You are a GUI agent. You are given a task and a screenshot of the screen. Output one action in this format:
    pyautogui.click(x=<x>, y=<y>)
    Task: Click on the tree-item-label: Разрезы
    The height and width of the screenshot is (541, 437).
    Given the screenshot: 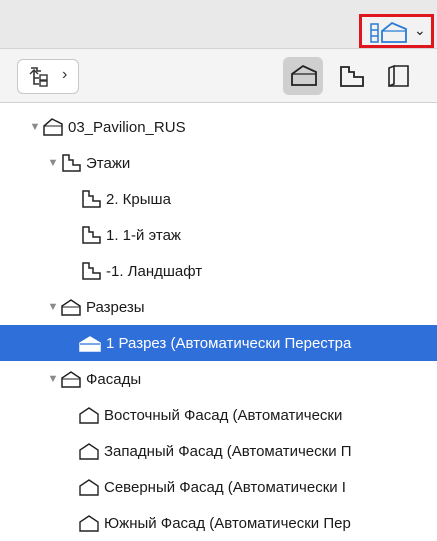 What is the action you would take?
    pyautogui.click(x=115, y=307)
    